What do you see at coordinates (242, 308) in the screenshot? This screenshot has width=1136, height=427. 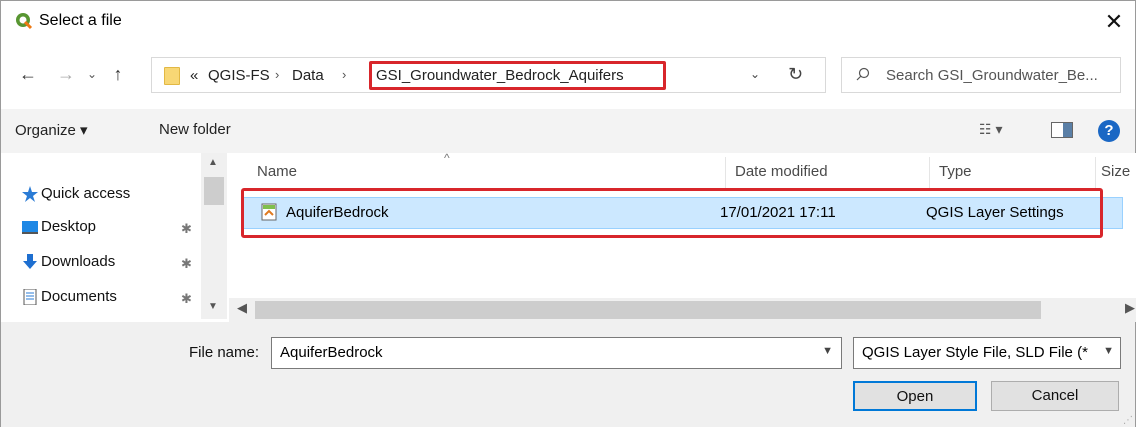 I see `scroll-left-icon: ◀` at bounding box center [242, 308].